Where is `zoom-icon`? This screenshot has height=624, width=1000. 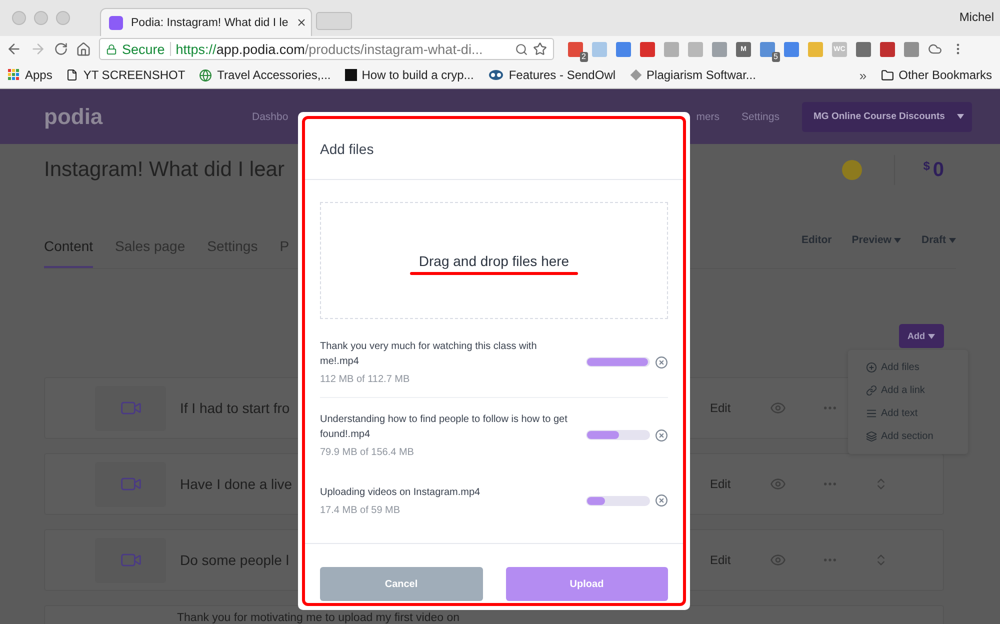 zoom-icon is located at coordinates (521, 49).